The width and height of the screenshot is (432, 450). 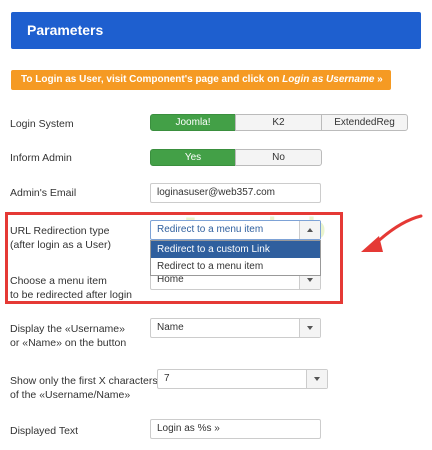 What do you see at coordinates (170, 327) in the screenshot?
I see `display-name-value: Name` at bounding box center [170, 327].